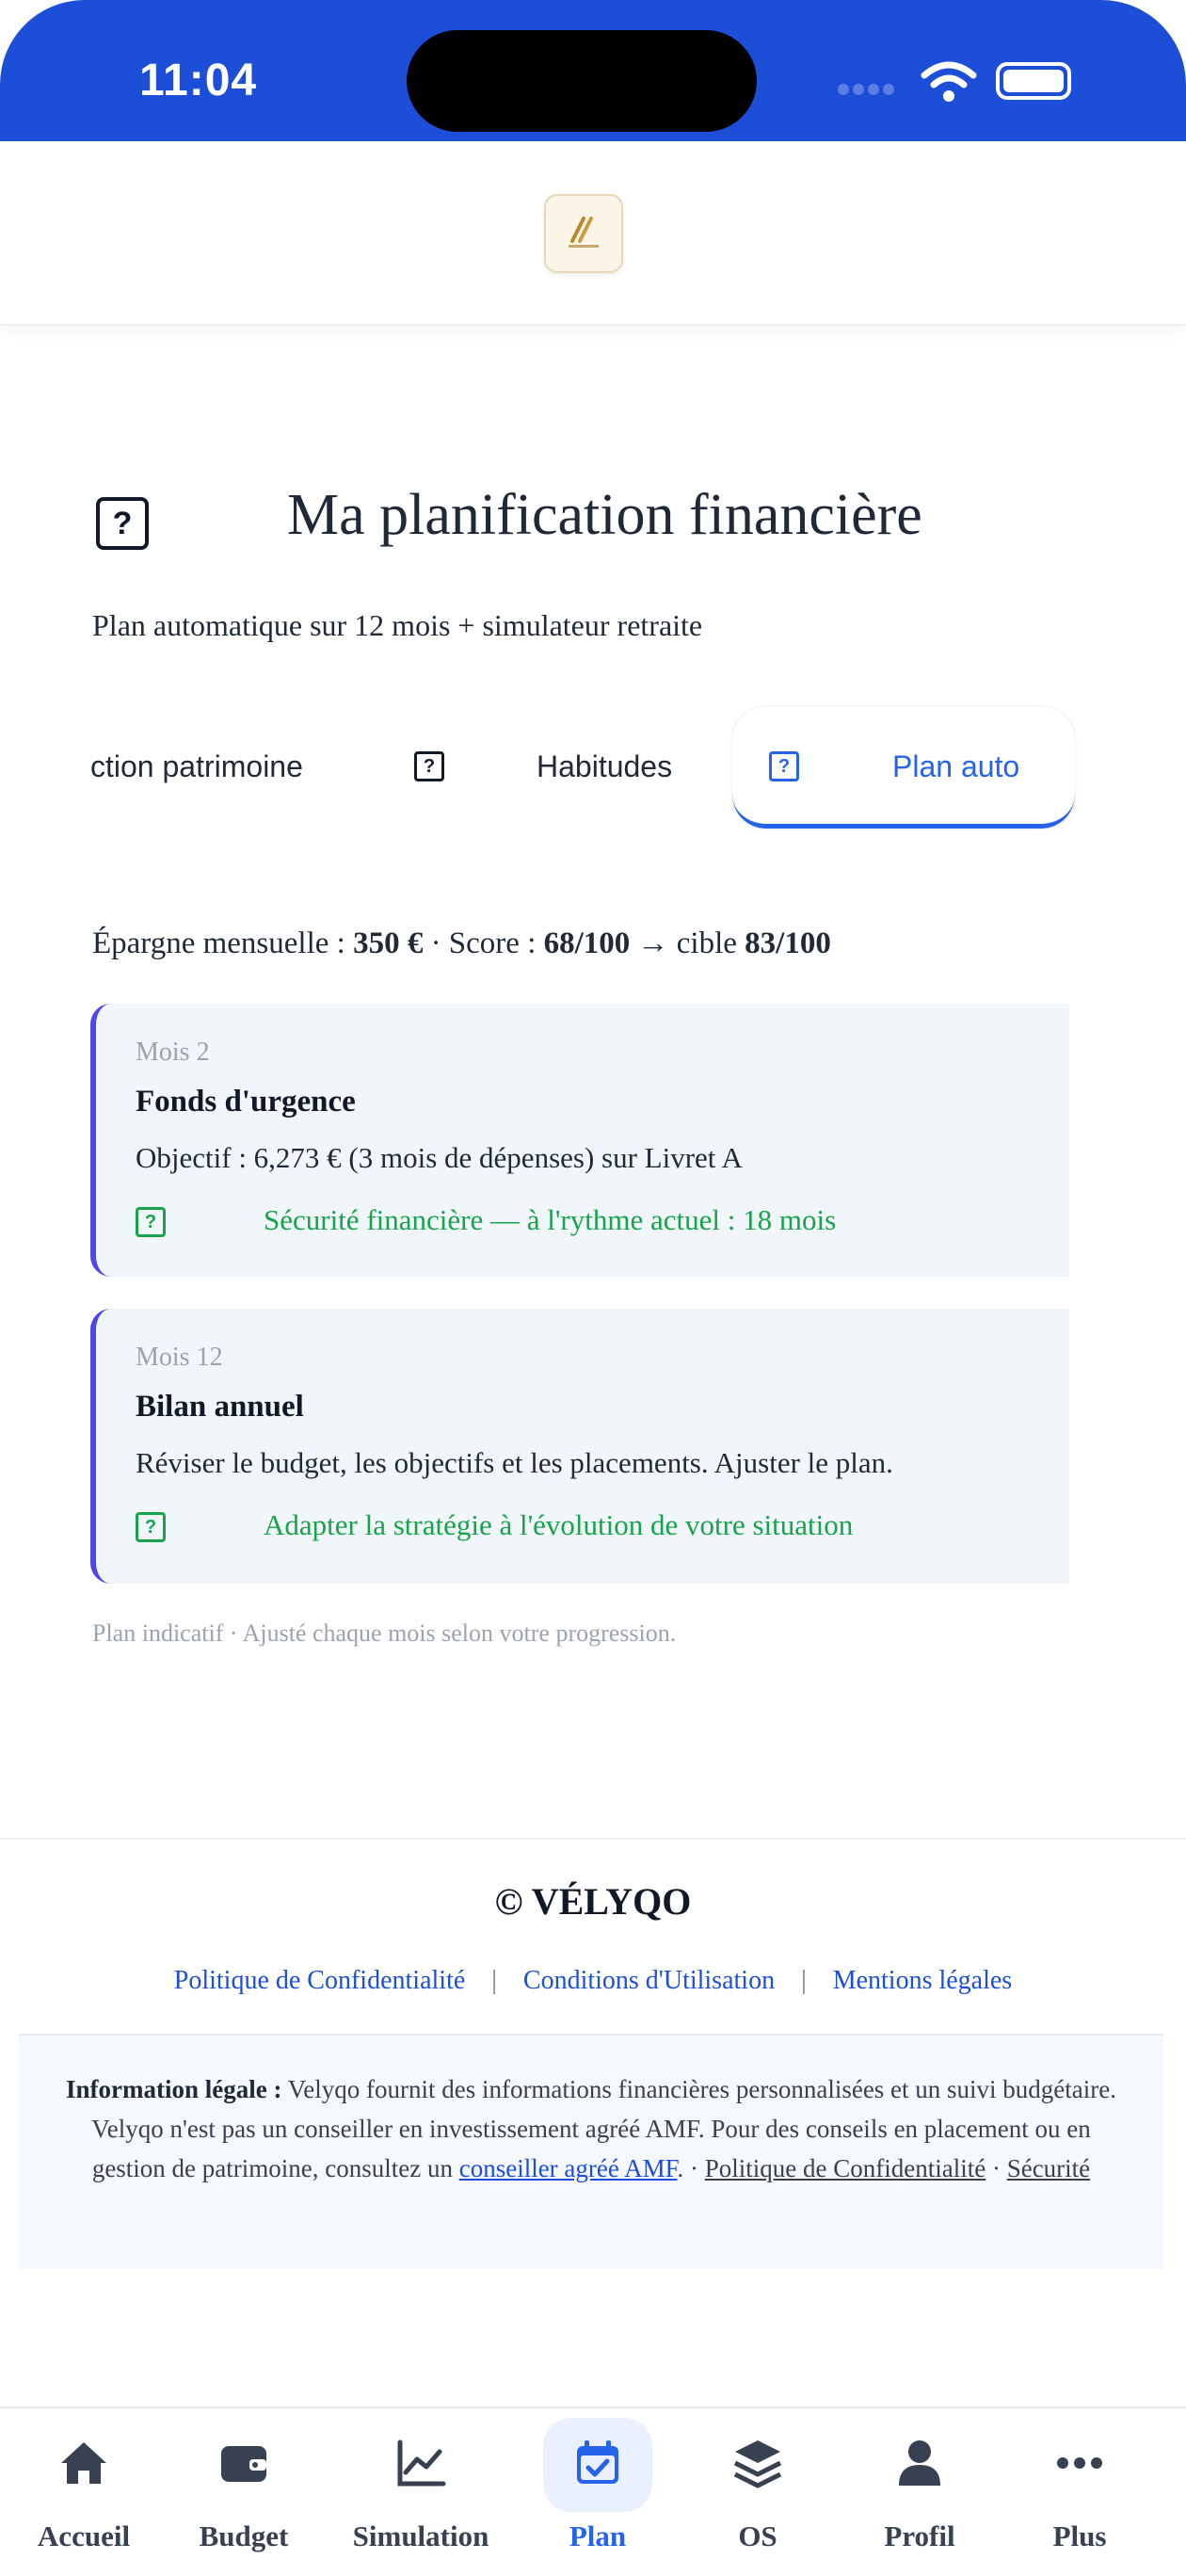 The width and height of the screenshot is (1186, 2576). I want to click on tab-plan-auto-label: Plan auto, so click(955, 766).